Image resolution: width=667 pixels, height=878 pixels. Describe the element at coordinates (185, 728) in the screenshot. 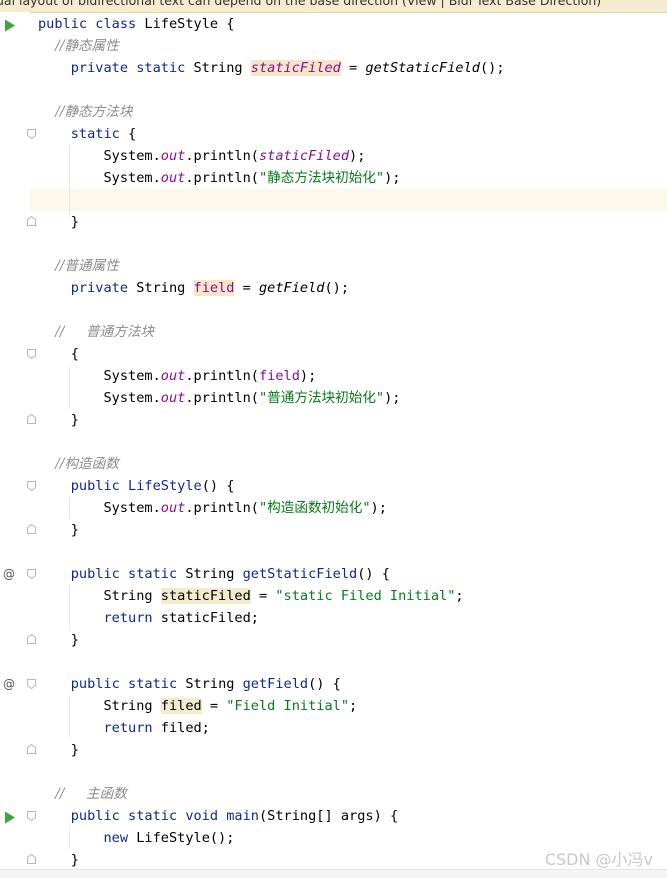

I see `code-token: filed;` at that location.